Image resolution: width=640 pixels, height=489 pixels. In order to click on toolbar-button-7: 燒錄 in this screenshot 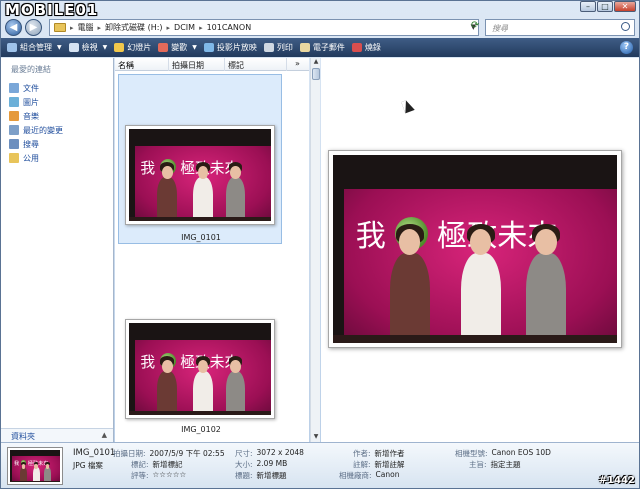, I will do `click(369, 47)`.